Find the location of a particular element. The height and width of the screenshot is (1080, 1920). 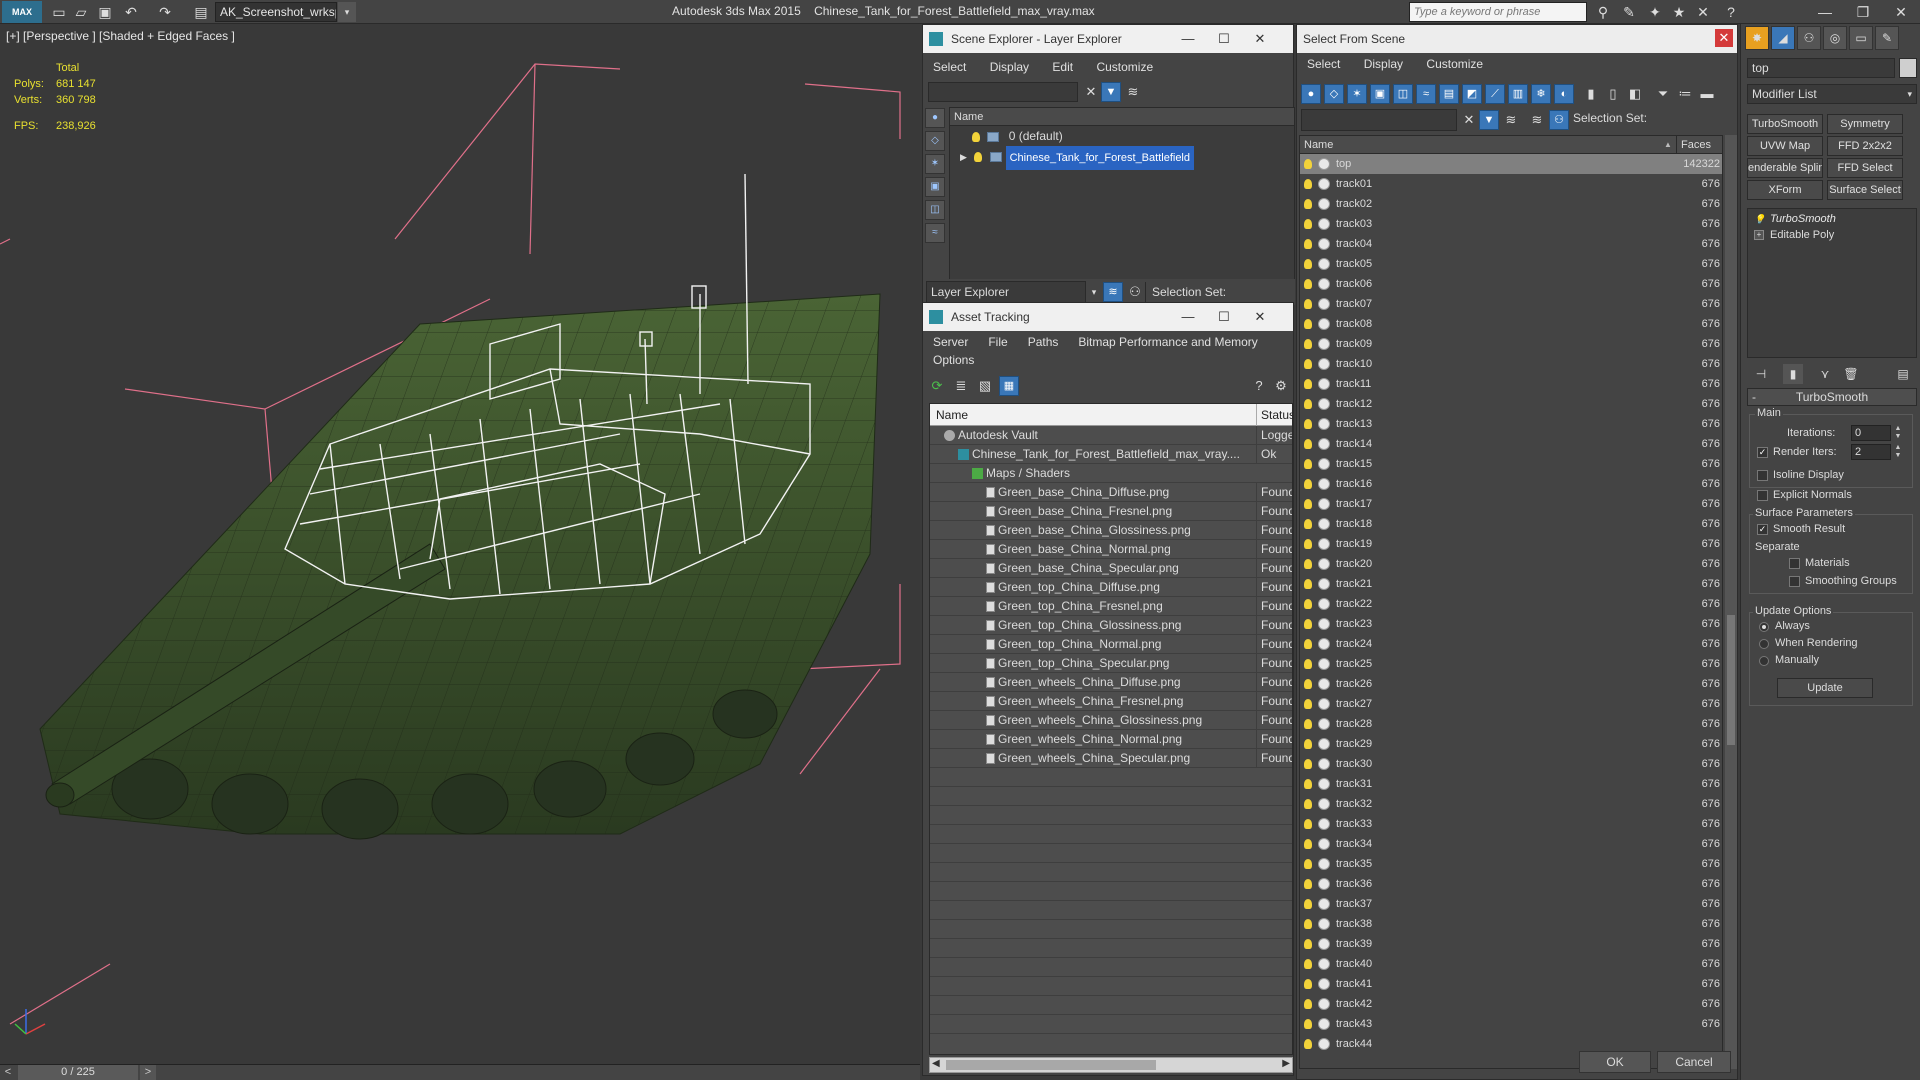

object-row: track03 676 is located at coordinates (1511, 224).